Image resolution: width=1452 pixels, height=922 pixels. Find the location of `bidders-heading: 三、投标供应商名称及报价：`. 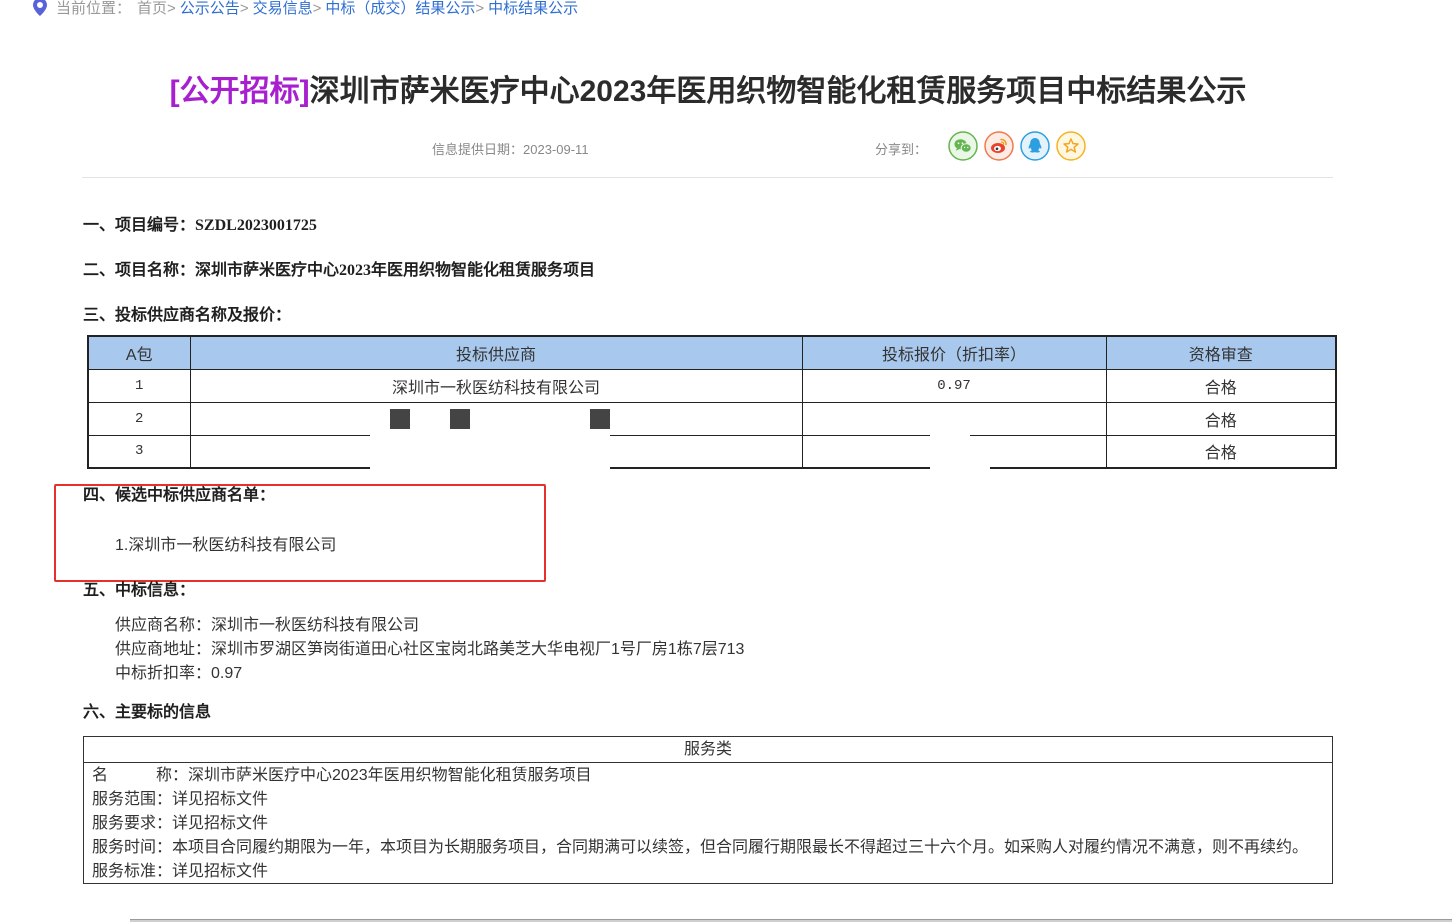

bidders-heading: 三、投标供应商名称及报价： is located at coordinates (187, 315).